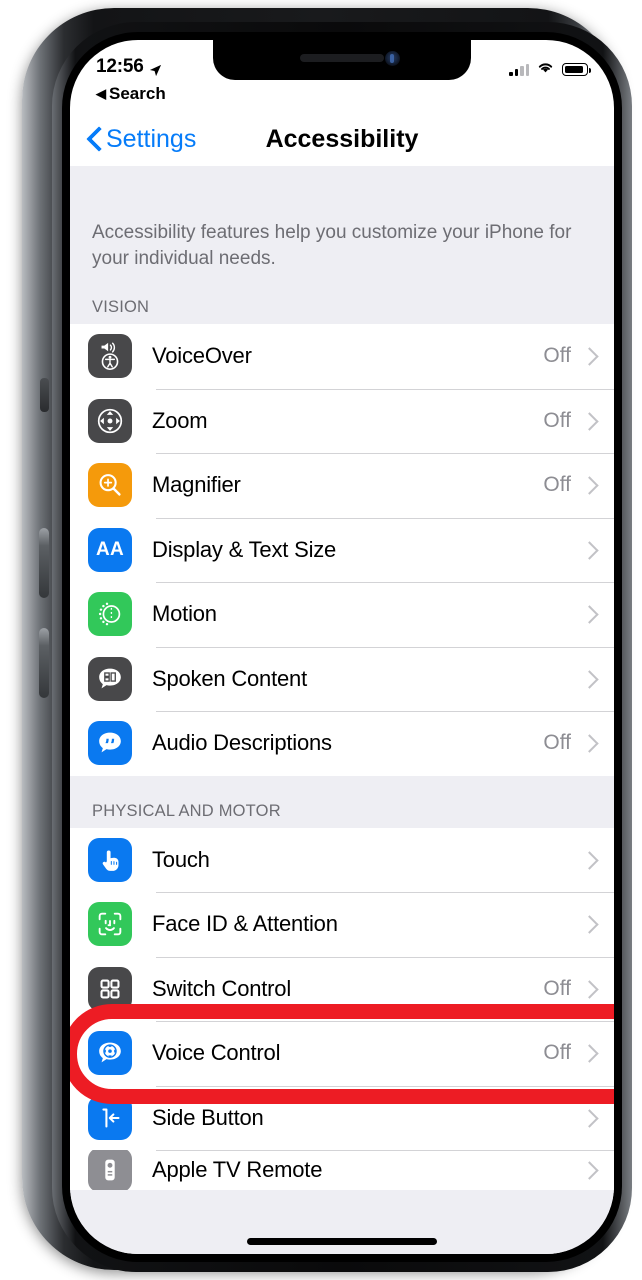 This screenshot has width=642, height=1280. I want to click on display-text-size-icon: AA, so click(110, 549).